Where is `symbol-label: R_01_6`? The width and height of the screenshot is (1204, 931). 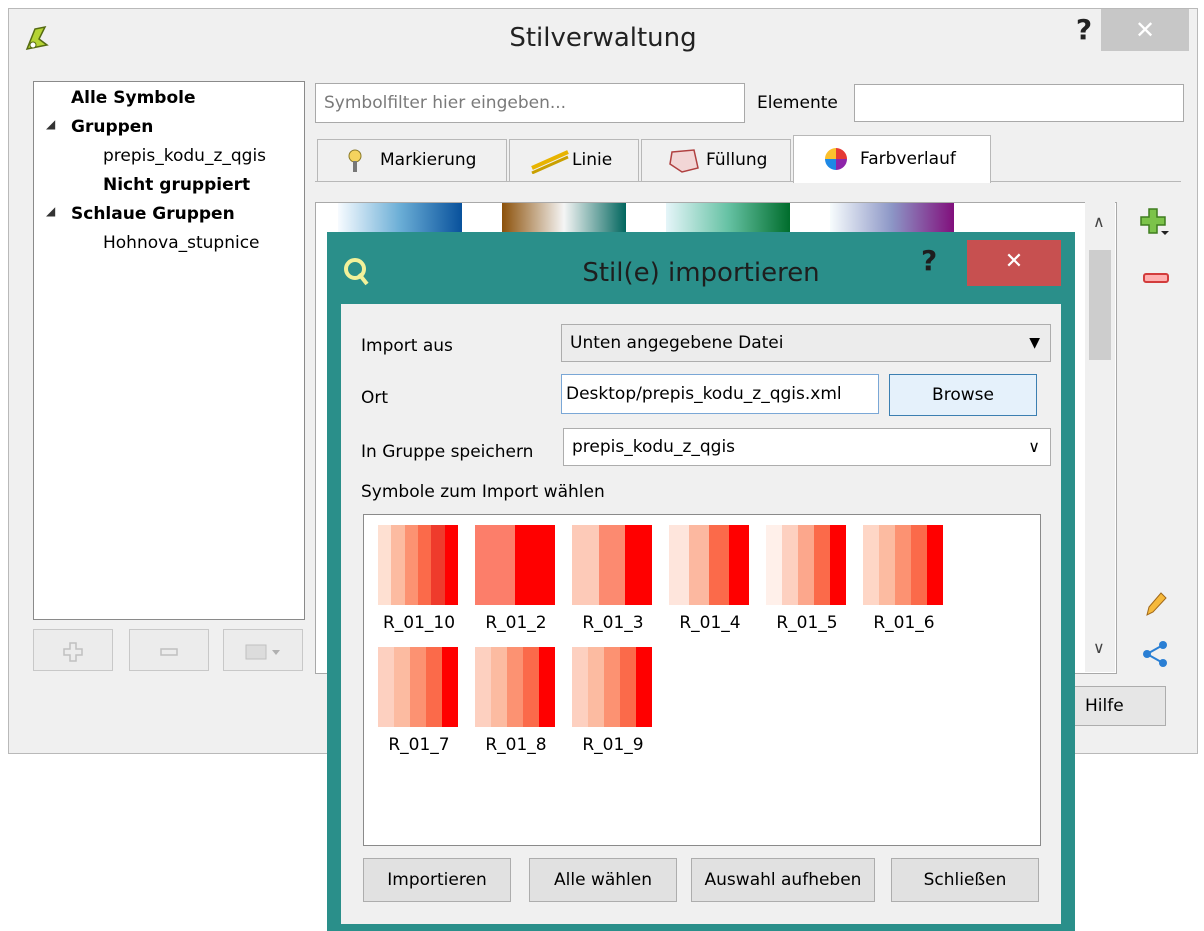
symbol-label: R_01_6 is located at coordinates (904, 623).